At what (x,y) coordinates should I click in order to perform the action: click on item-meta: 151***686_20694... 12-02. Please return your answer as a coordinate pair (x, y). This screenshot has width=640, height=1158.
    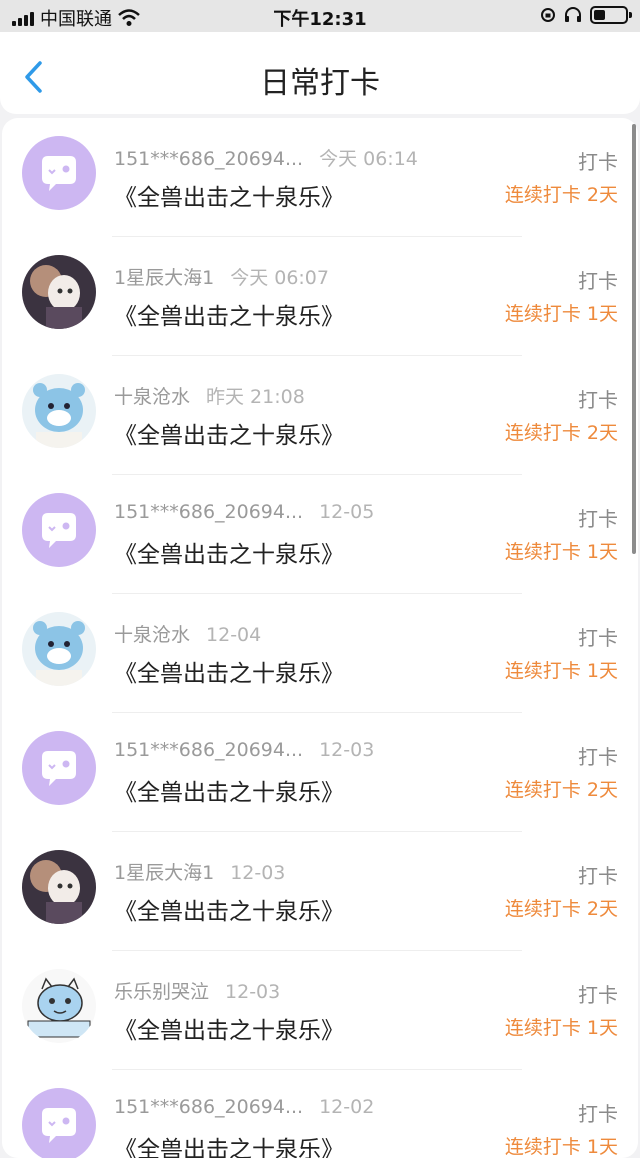
    Looking at the image, I should click on (244, 1107).